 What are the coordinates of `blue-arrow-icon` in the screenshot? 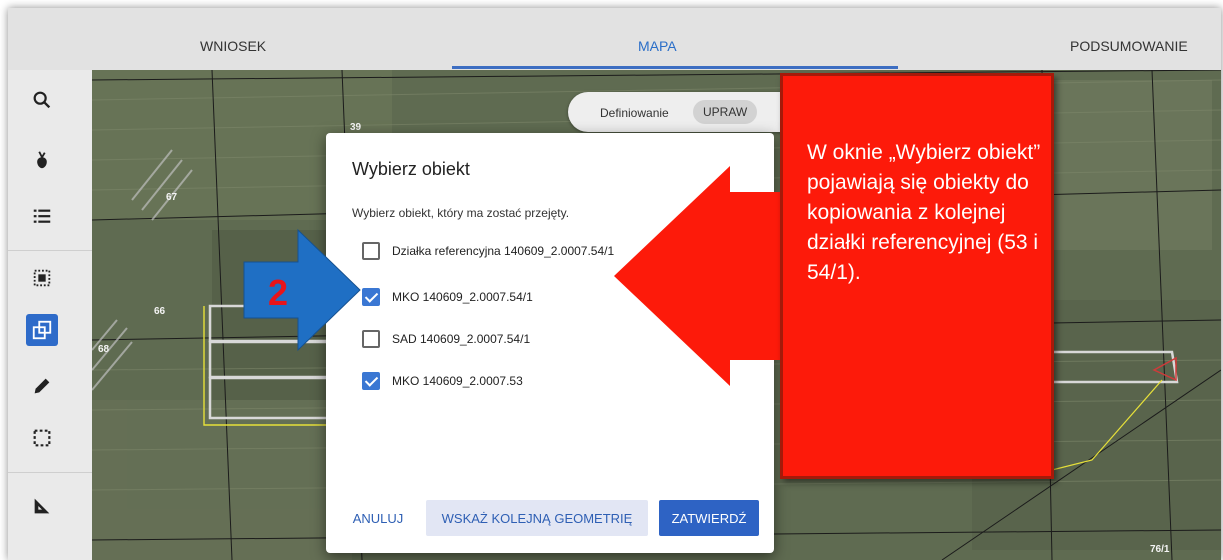 It's located at (302, 290).